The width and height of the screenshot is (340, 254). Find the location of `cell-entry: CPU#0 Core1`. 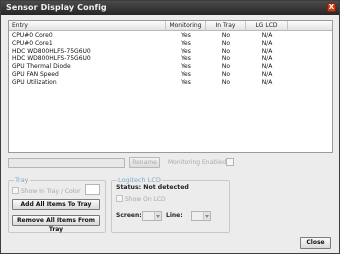

cell-entry: CPU#0 Core1 is located at coordinates (32, 43).